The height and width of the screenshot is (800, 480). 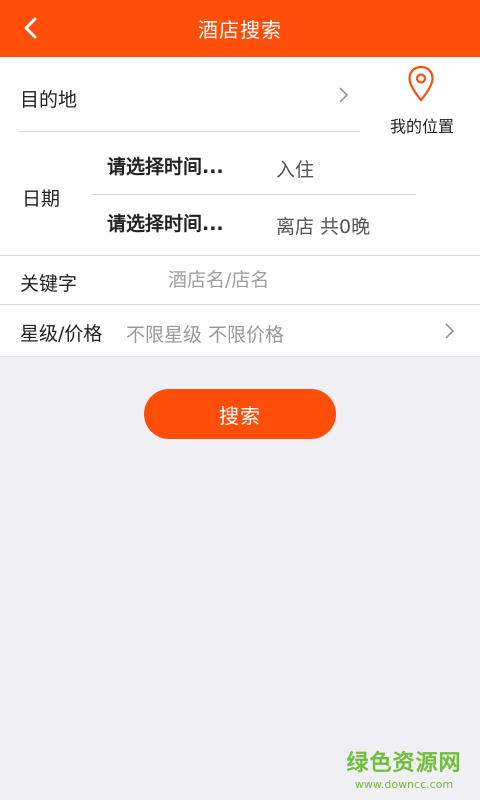 I want to click on chevron-left-icon, so click(x=30, y=28).